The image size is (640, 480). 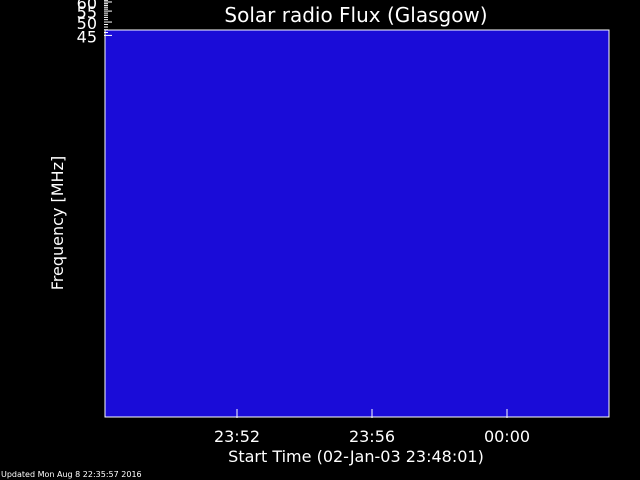 What do you see at coordinates (71, 474) in the screenshot?
I see `updated-timestamp: Updated Mon Aug 8 22:35:57 2016` at bounding box center [71, 474].